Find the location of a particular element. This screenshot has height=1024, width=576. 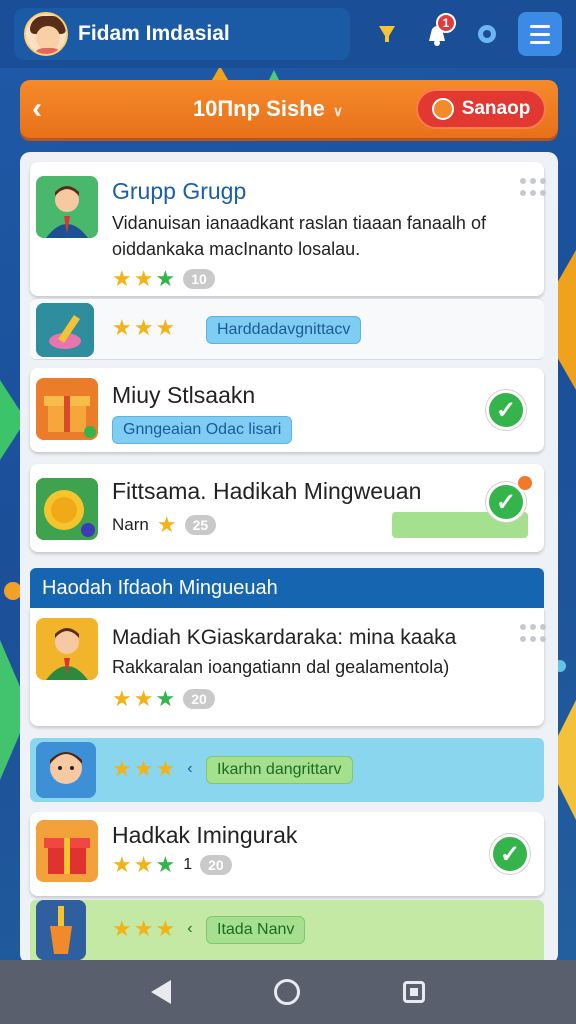

top-icons: 1 is located at coordinates (462, 34).